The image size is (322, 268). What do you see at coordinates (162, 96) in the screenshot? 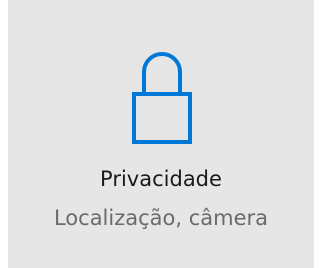
I see `lock-icon` at bounding box center [162, 96].